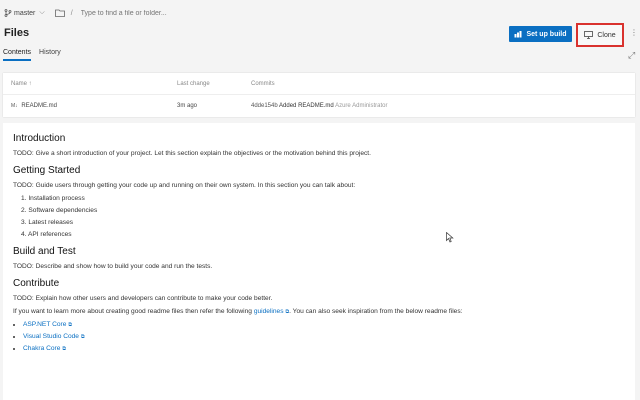 This screenshot has width=640, height=400. I want to click on file-name-cell: M↓ README.md, so click(90, 106).